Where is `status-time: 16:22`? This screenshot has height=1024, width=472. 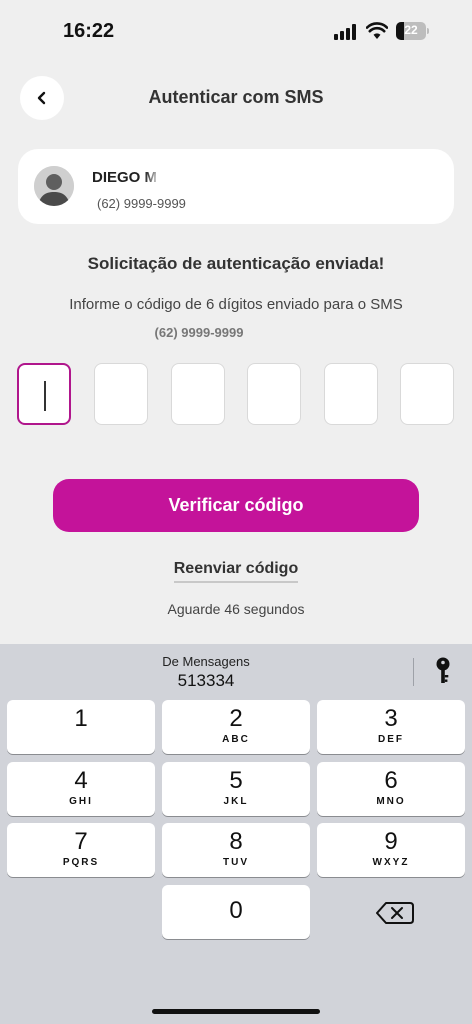
status-time: 16:22 is located at coordinates (89, 31).